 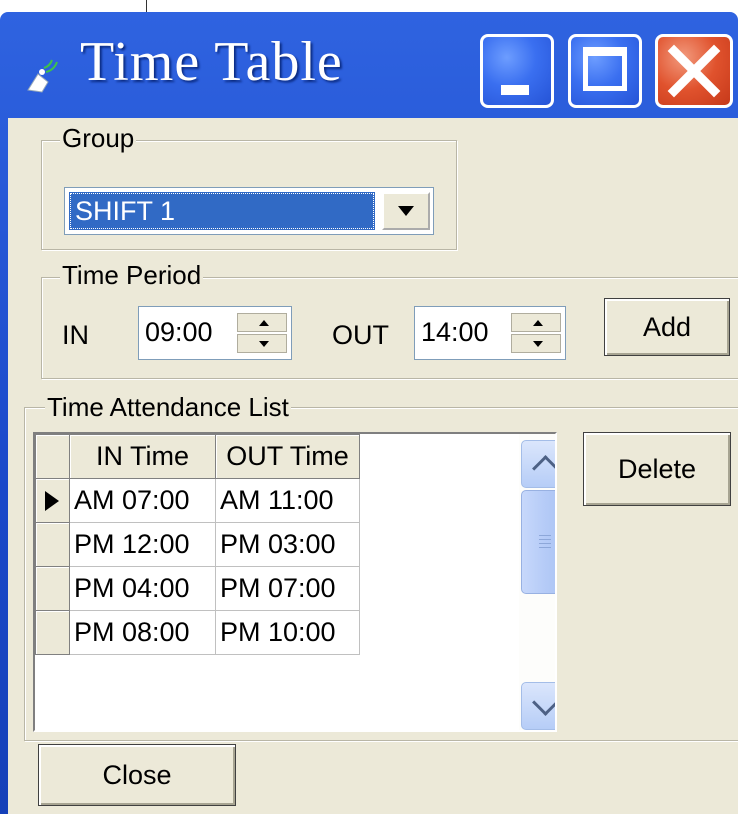 I want to click on group-combobox: SHIFT 1, so click(x=249, y=211).